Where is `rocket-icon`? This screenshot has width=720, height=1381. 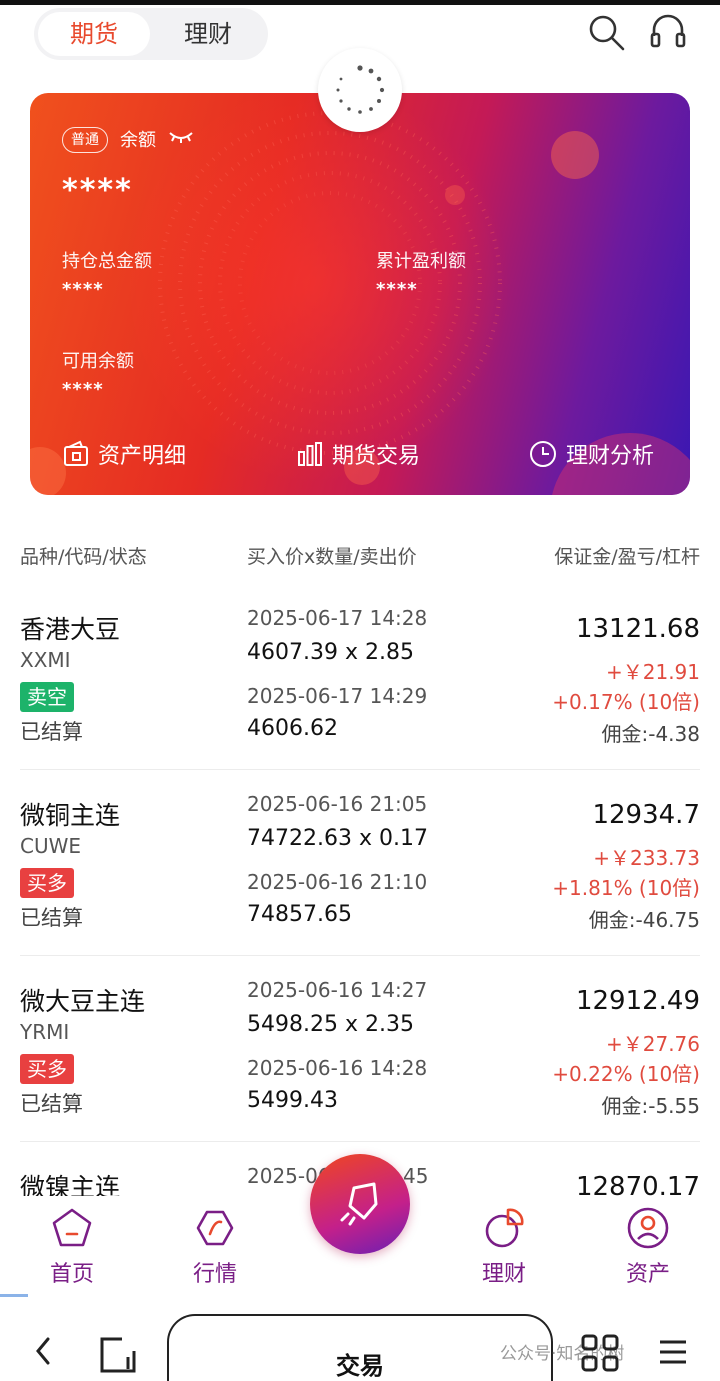 rocket-icon is located at coordinates (359, 1204).